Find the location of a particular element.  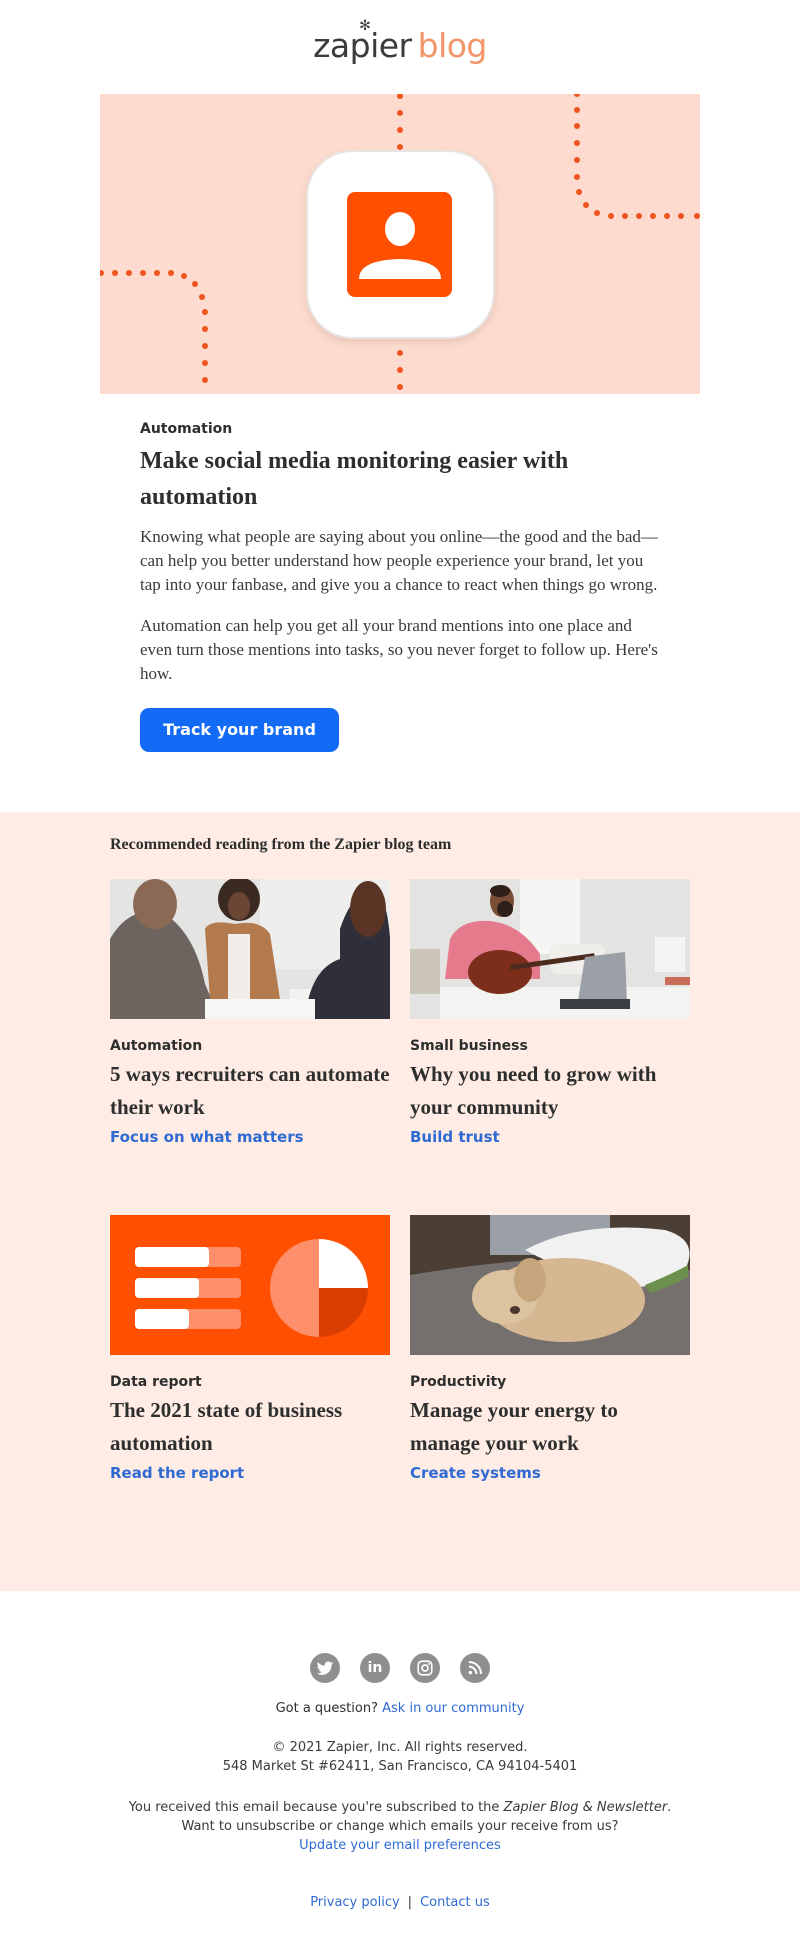

zapier-asterisk-icon: ✻ is located at coordinates (365, 25).